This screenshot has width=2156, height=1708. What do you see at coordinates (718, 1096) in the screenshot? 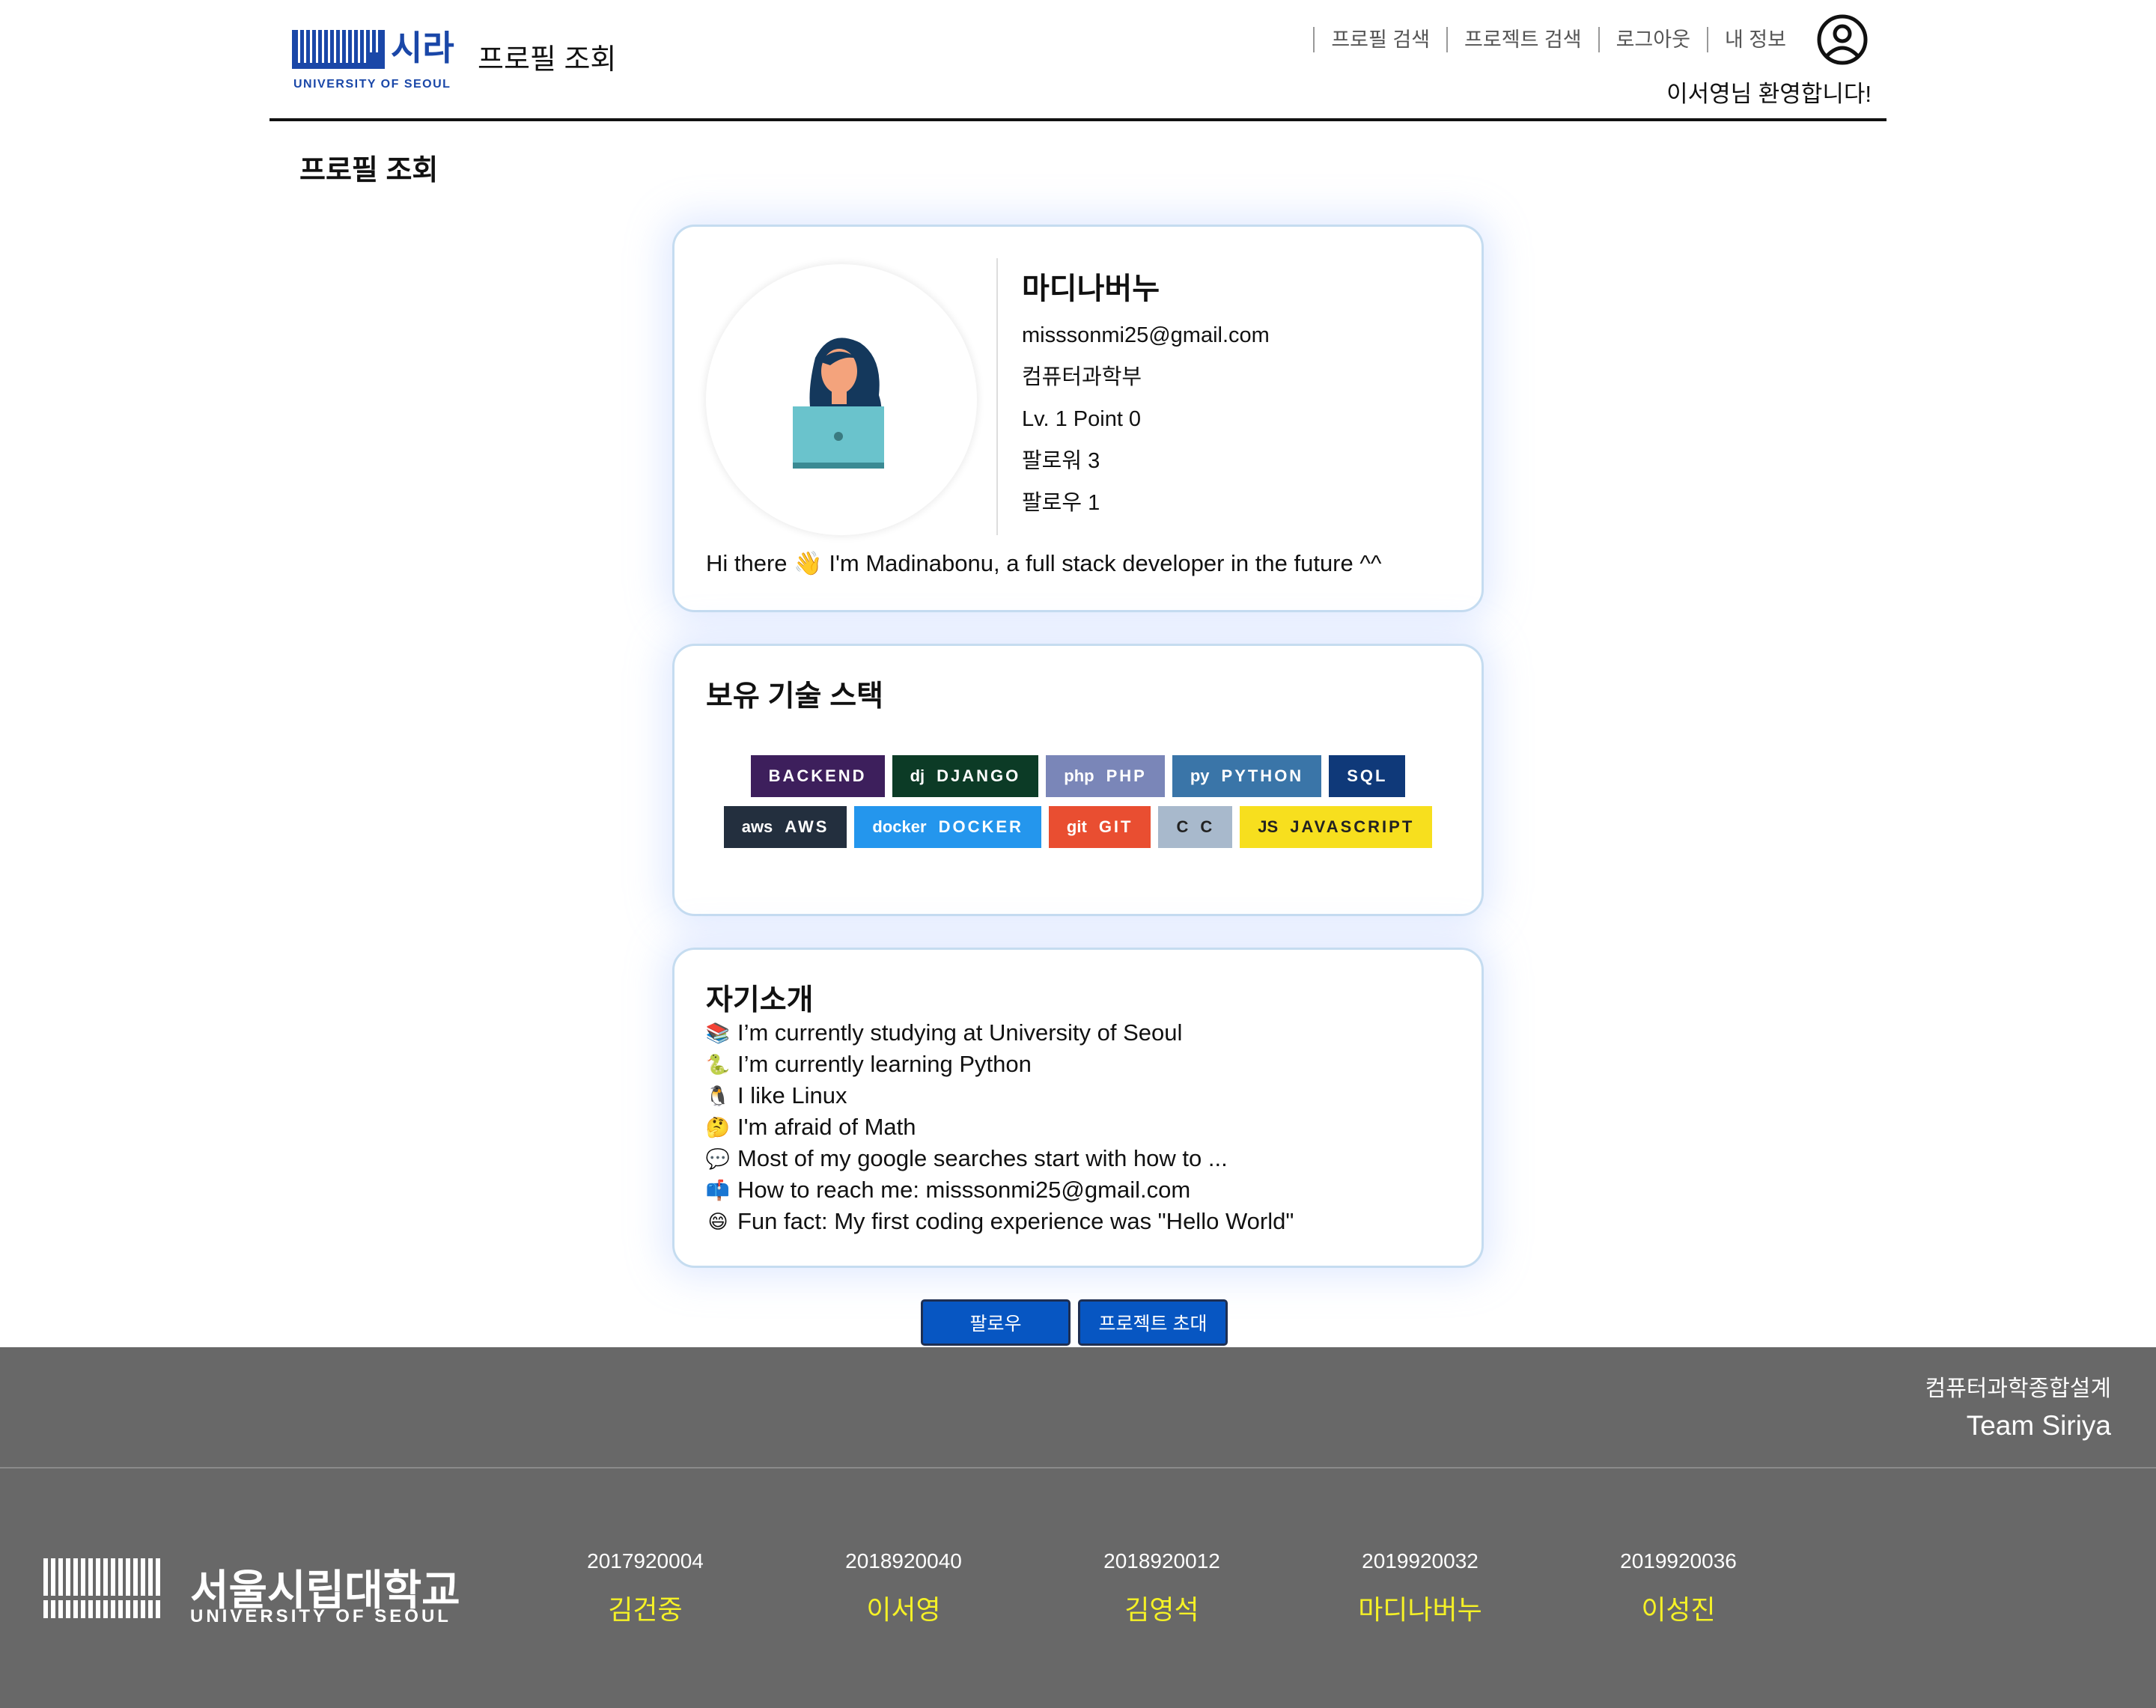
I see `intro-emoji-icon: 🐧` at bounding box center [718, 1096].